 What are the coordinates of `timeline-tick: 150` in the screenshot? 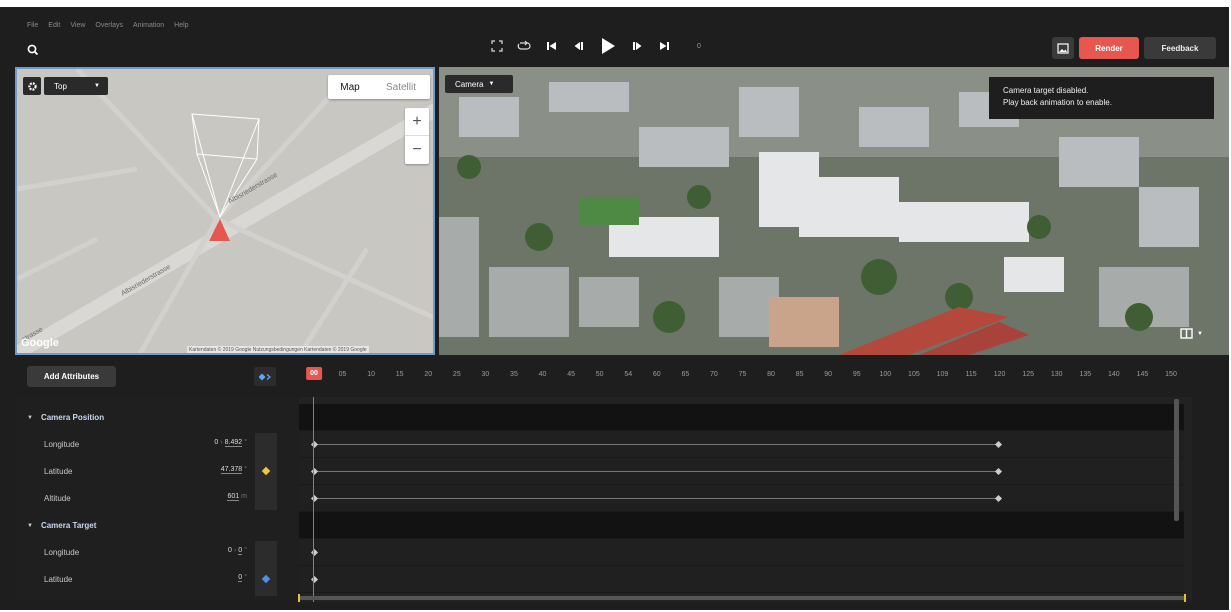 It's located at (1171, 374).